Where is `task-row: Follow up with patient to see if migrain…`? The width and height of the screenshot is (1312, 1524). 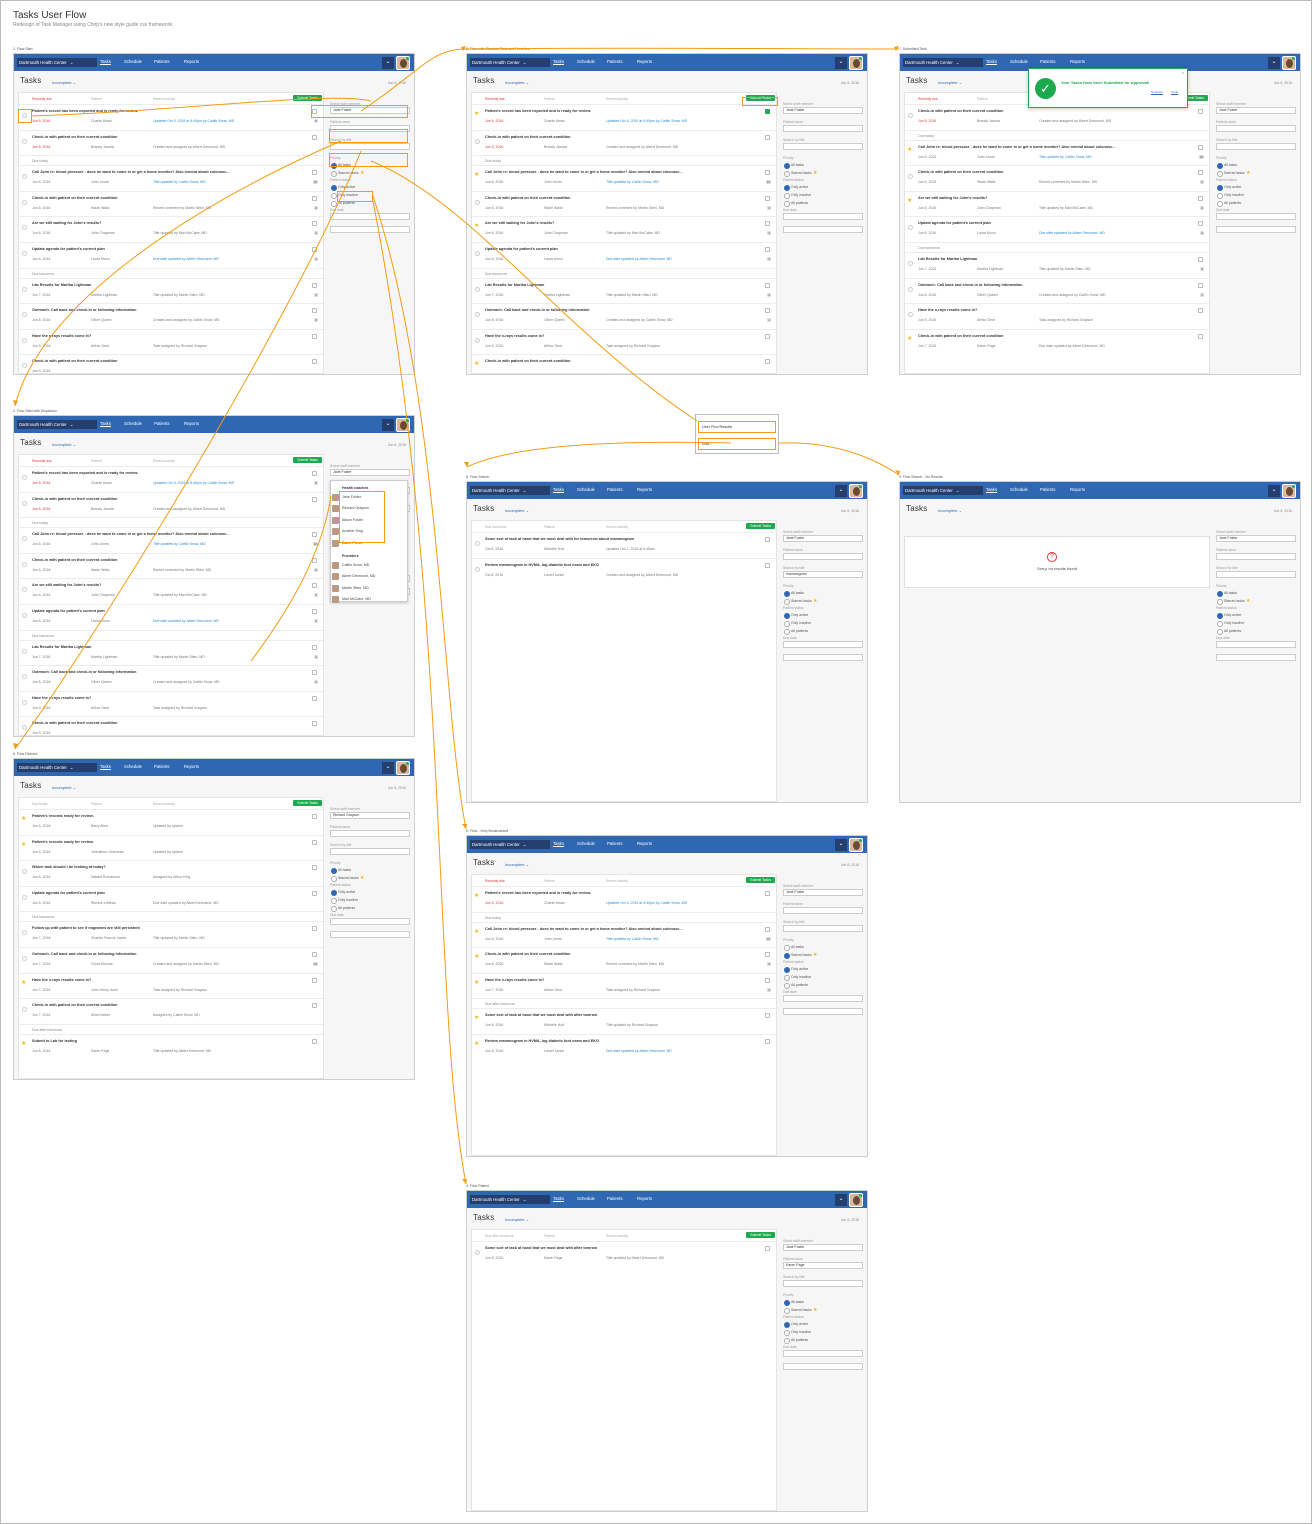
task-row: Follow up with patient to see if migrain… is located at coordinates (171, 934).